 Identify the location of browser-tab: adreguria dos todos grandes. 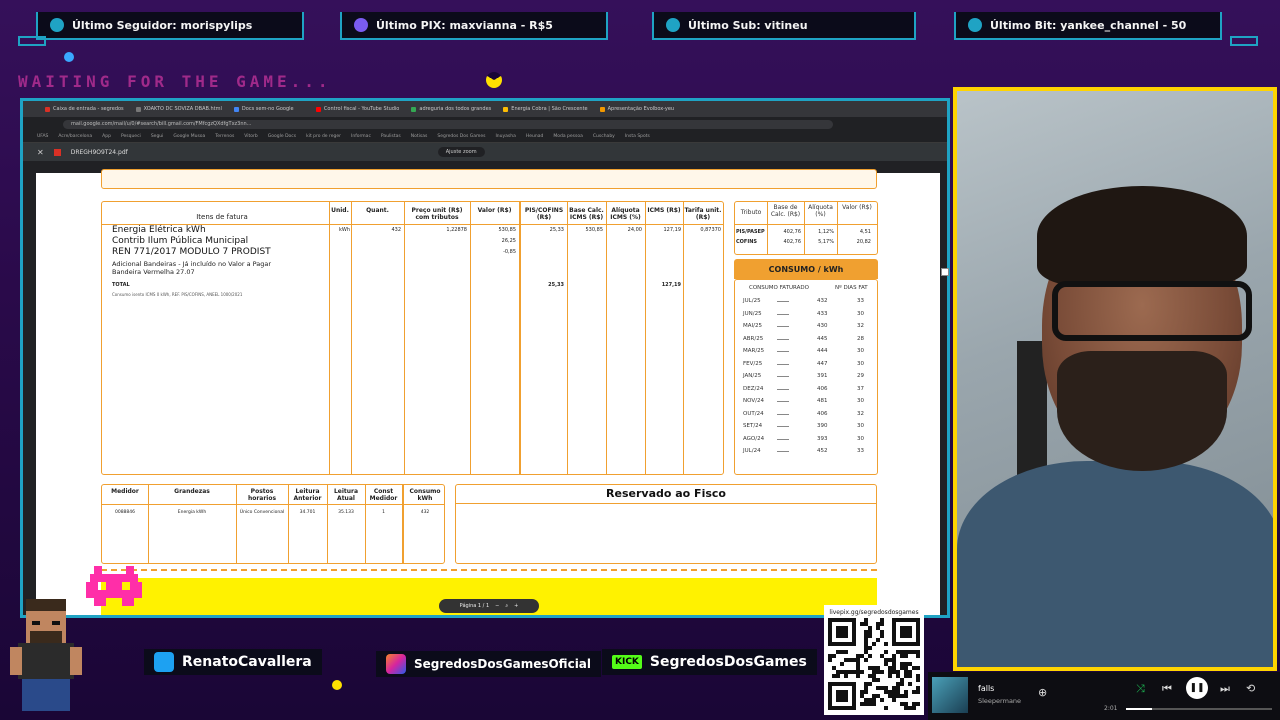
(451, 109).